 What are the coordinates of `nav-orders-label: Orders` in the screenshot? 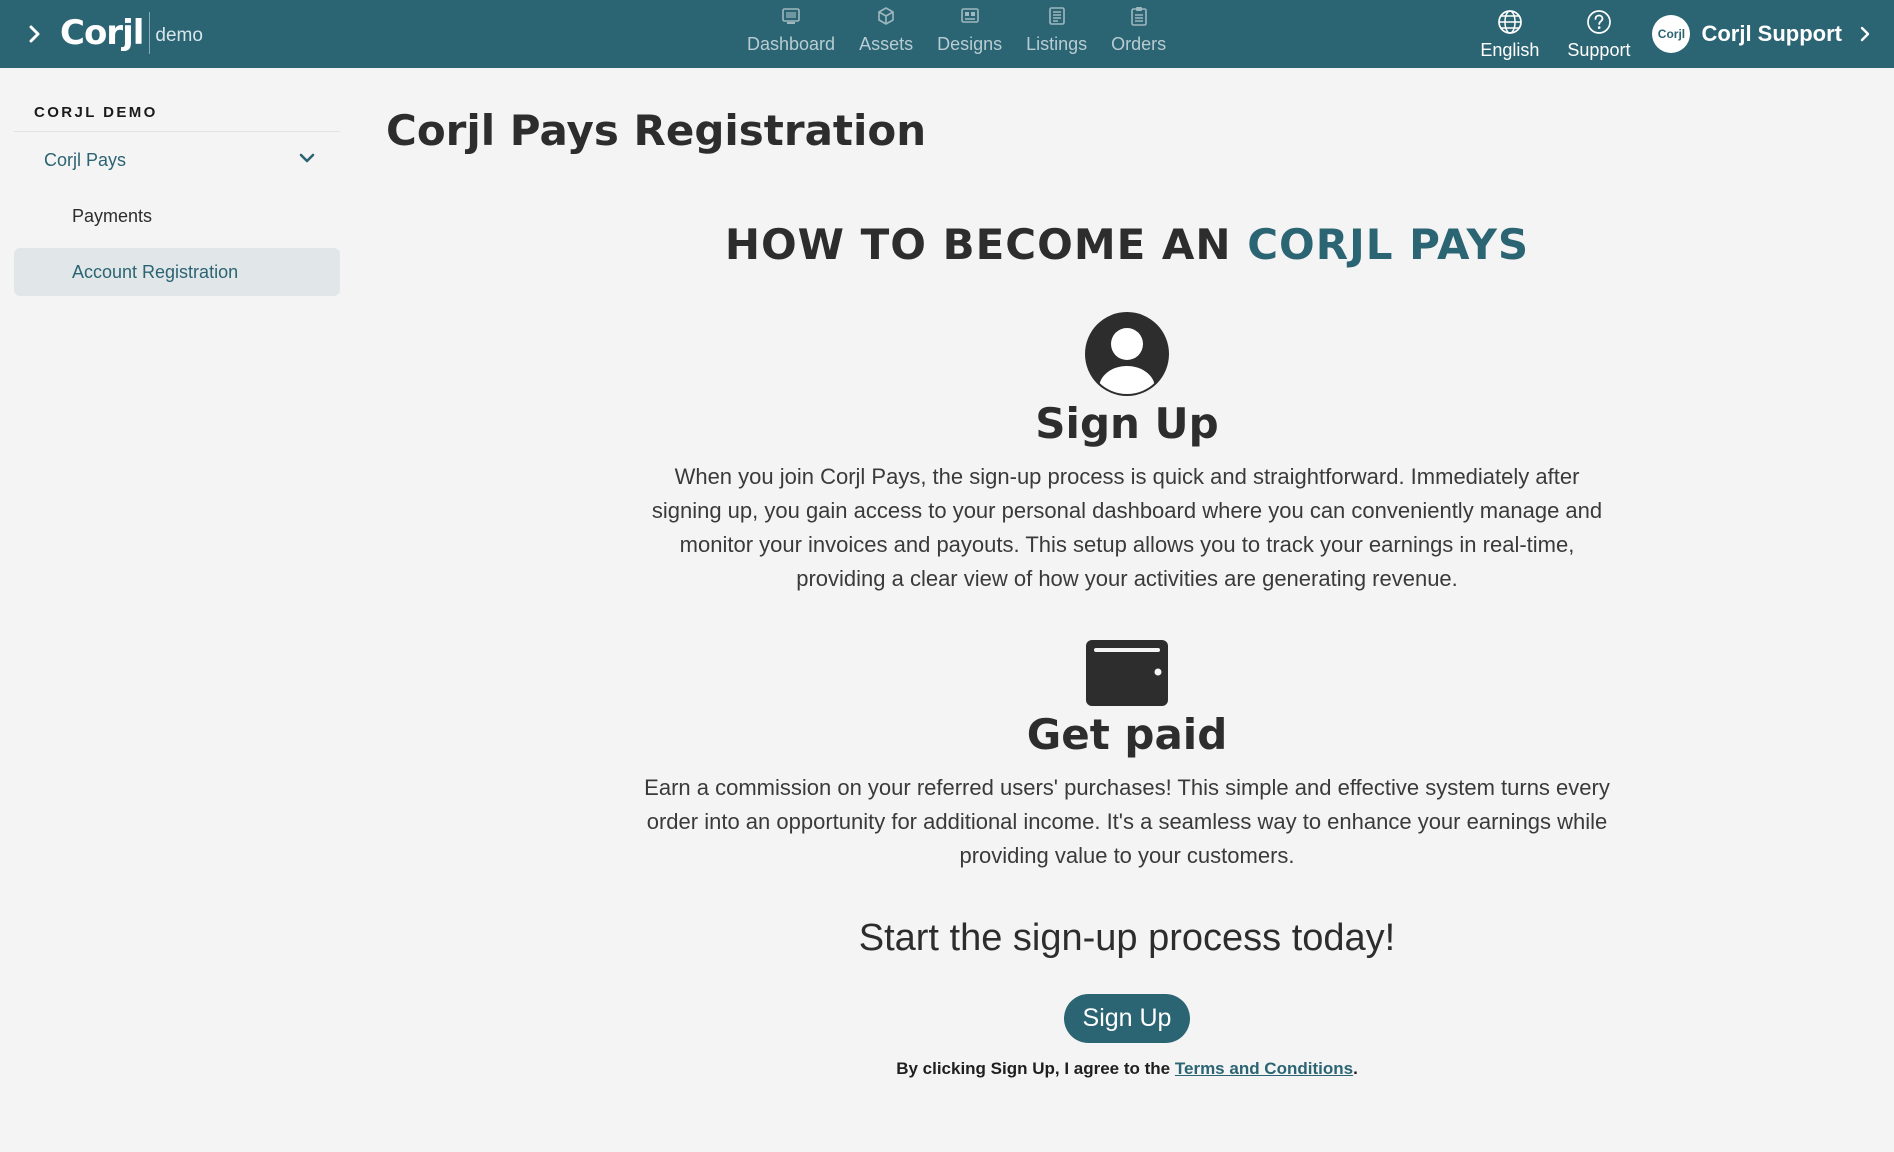 It's located at (1139, 44).